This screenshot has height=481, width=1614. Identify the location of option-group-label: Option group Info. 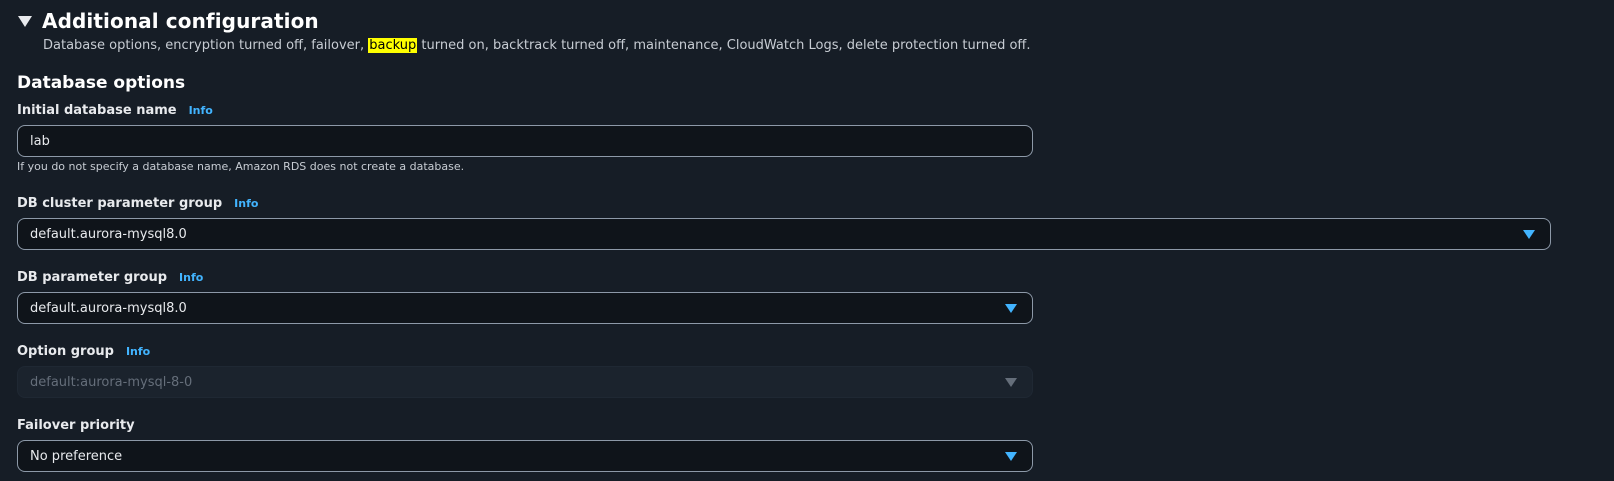
(83, 351).